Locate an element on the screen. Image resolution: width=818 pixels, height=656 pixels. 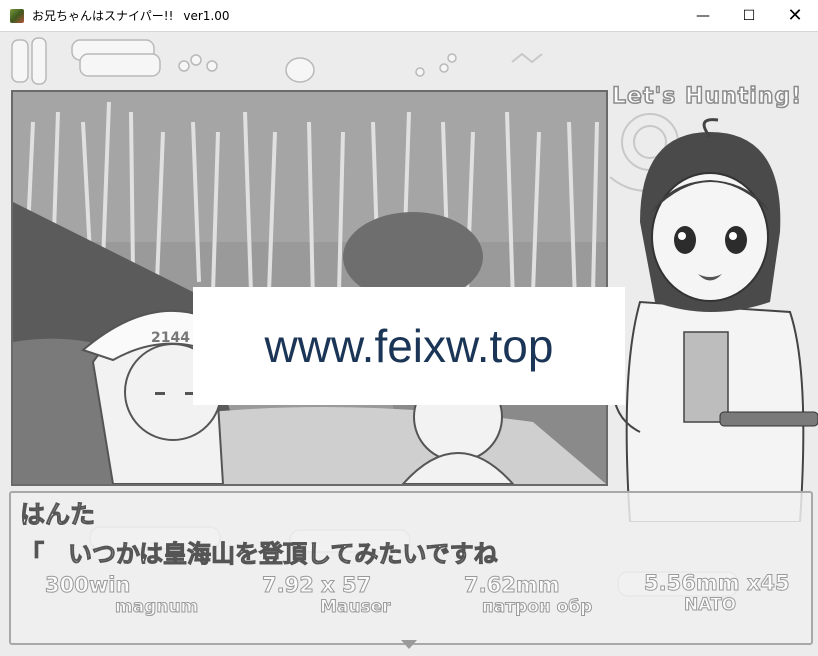
ammo-label-762: 7.62mm патрон обр is located at coordinates (528, 595).